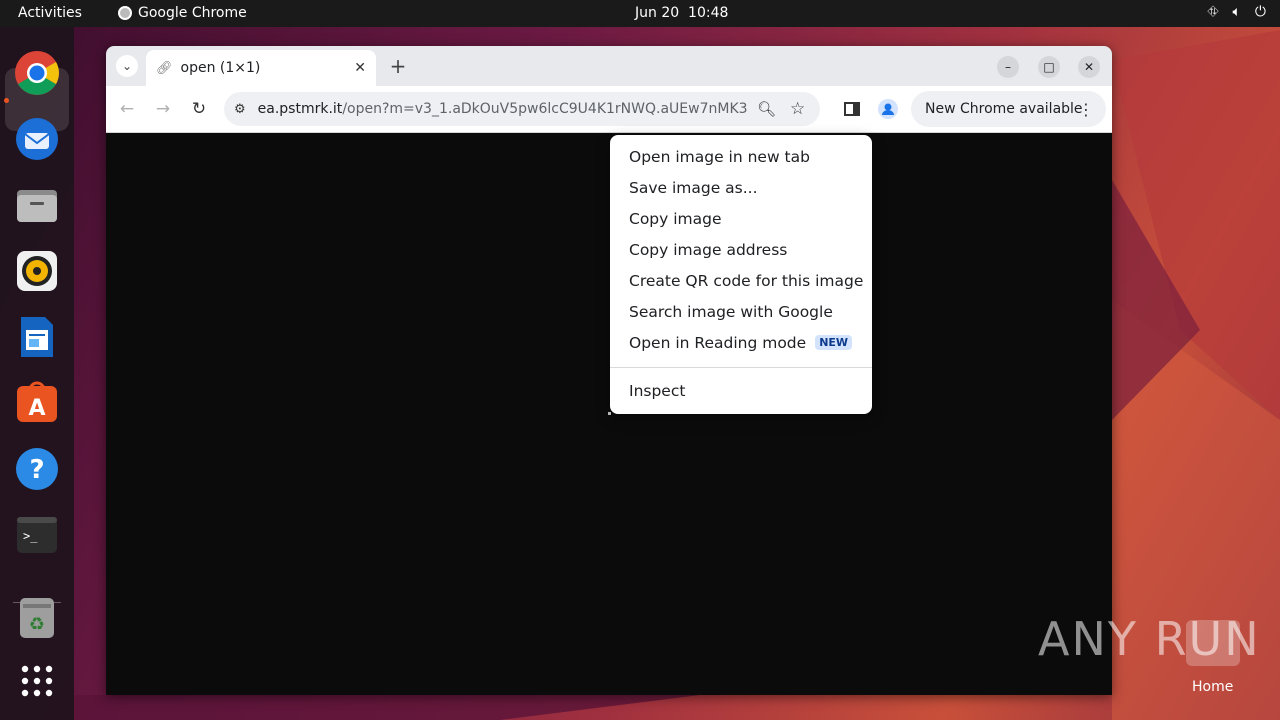  I want to click on network-icon: ⛗, so click(1213, 12).